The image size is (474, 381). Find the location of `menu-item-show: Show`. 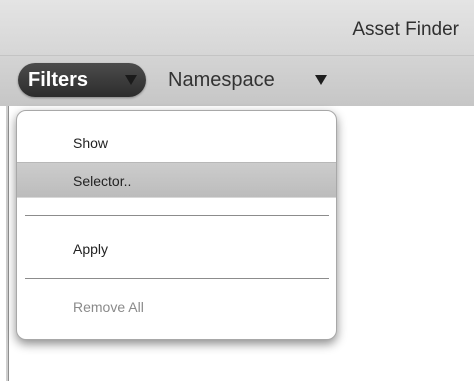

menu-item-show: Show is located at coordinates (176, 143).